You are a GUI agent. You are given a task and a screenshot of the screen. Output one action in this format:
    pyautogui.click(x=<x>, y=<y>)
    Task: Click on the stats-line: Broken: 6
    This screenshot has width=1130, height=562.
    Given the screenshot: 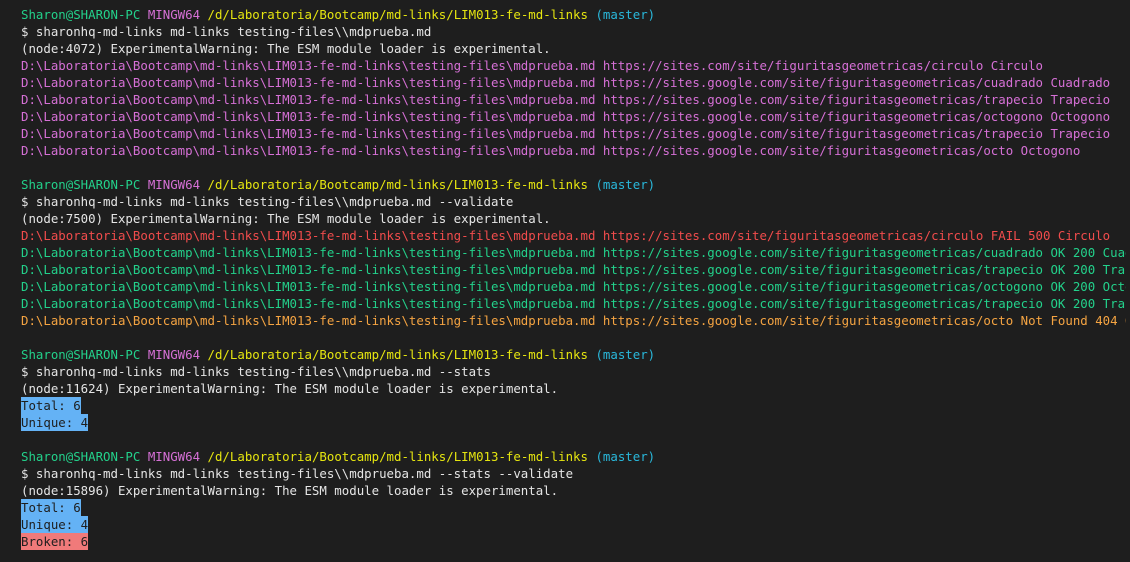 What is the action you would take?
    pyautogui.click(x=573, y=541)
    